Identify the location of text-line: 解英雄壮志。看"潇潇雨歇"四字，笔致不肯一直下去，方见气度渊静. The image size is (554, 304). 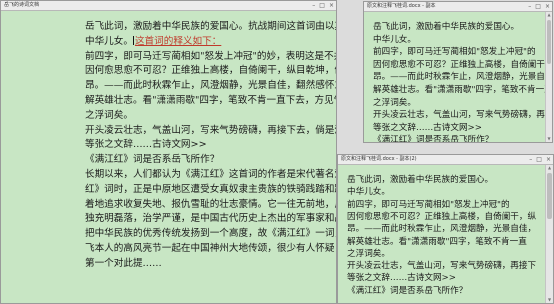
(210, 100).